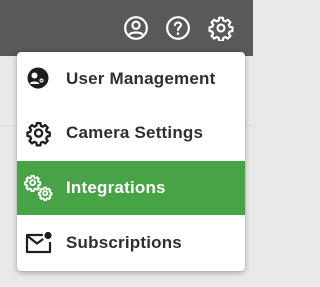 Image resolution: width=320 pixels, height=287 pixels. I want to click on menu-item-label: User Management, so click(141, 78).